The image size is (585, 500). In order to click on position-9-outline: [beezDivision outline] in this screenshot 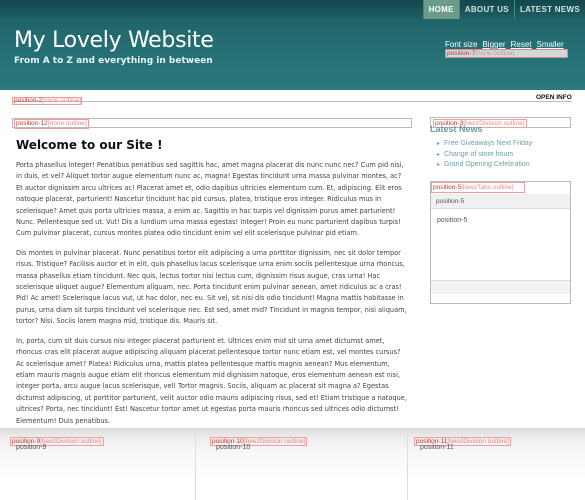, I will do `click(71, 441)`.